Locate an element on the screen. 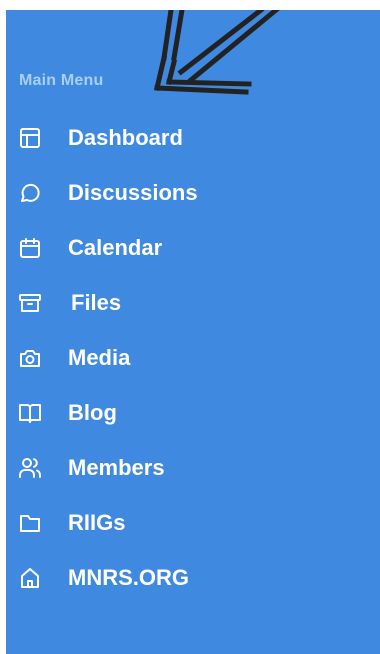  archive-box-icon is located at coordinates (30, 303).